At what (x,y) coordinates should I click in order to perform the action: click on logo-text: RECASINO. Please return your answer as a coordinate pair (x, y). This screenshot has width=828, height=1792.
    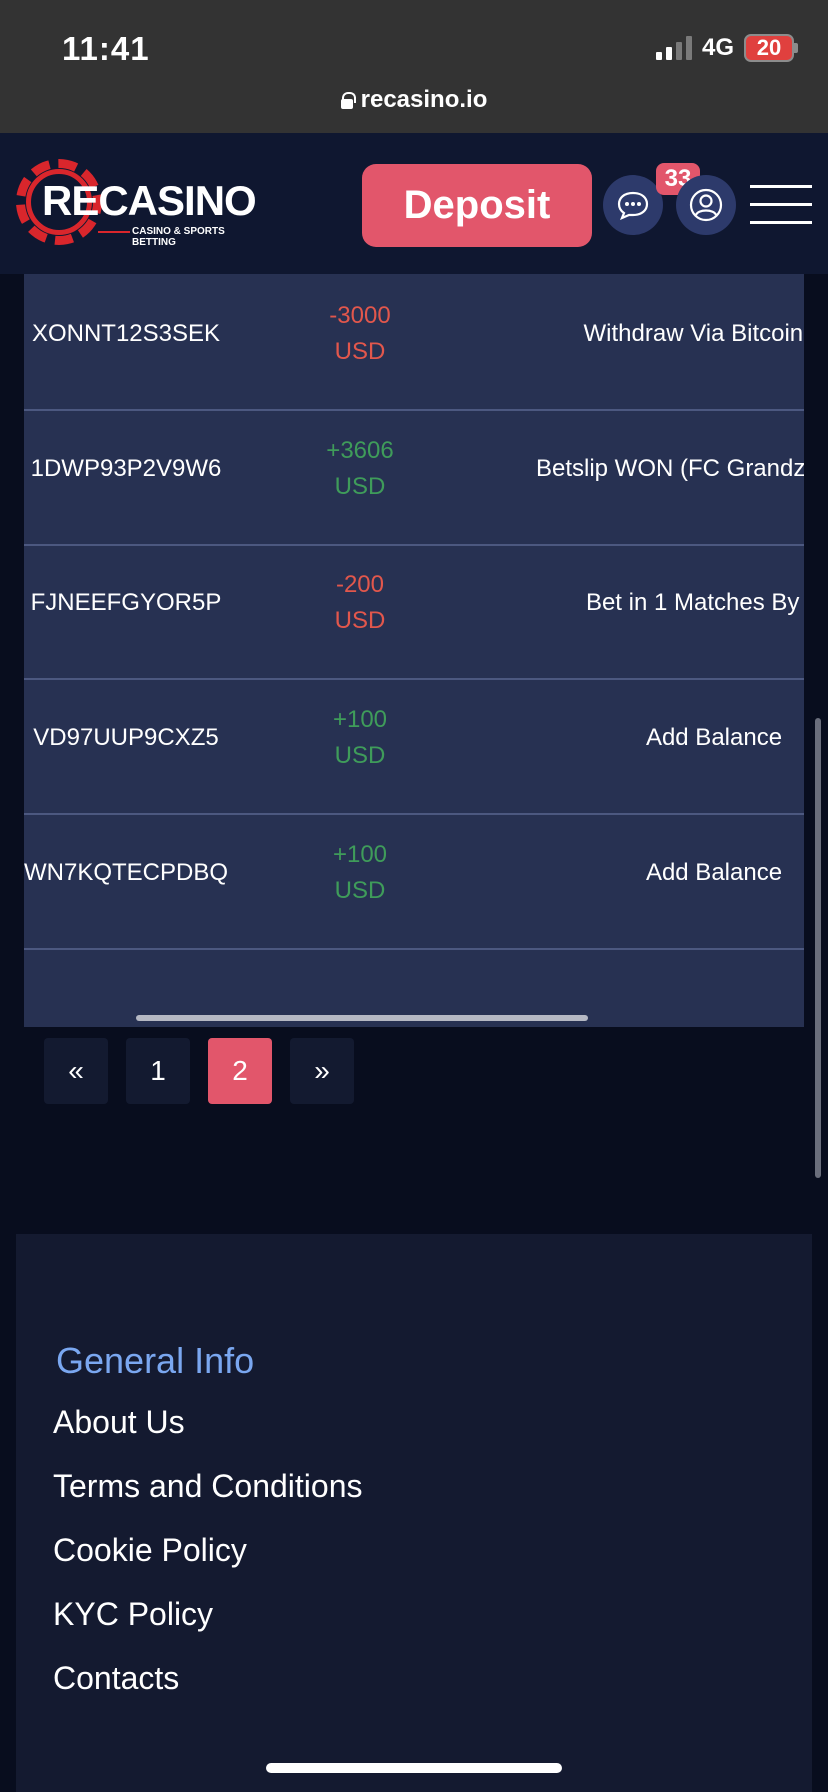
    Looking at the image, I should click on (149, 200).